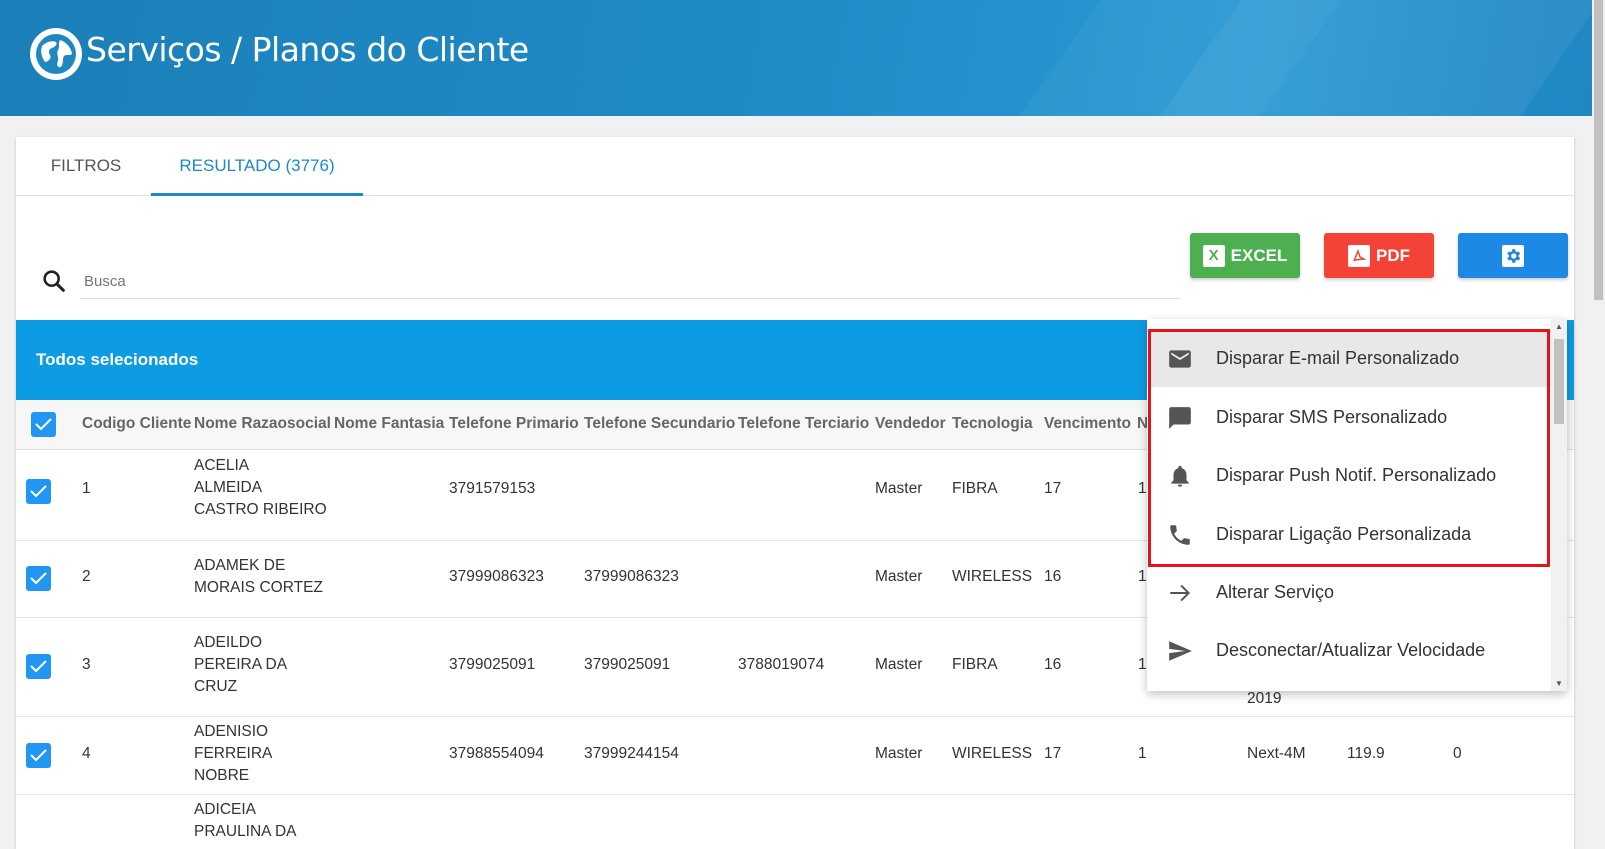 This screenshot has width=1605, height=849. What do you see at coordinates (262, 424) in the screenshot?
I see `column-header: Nome Razaosocial` at bounding box center [262, 424].